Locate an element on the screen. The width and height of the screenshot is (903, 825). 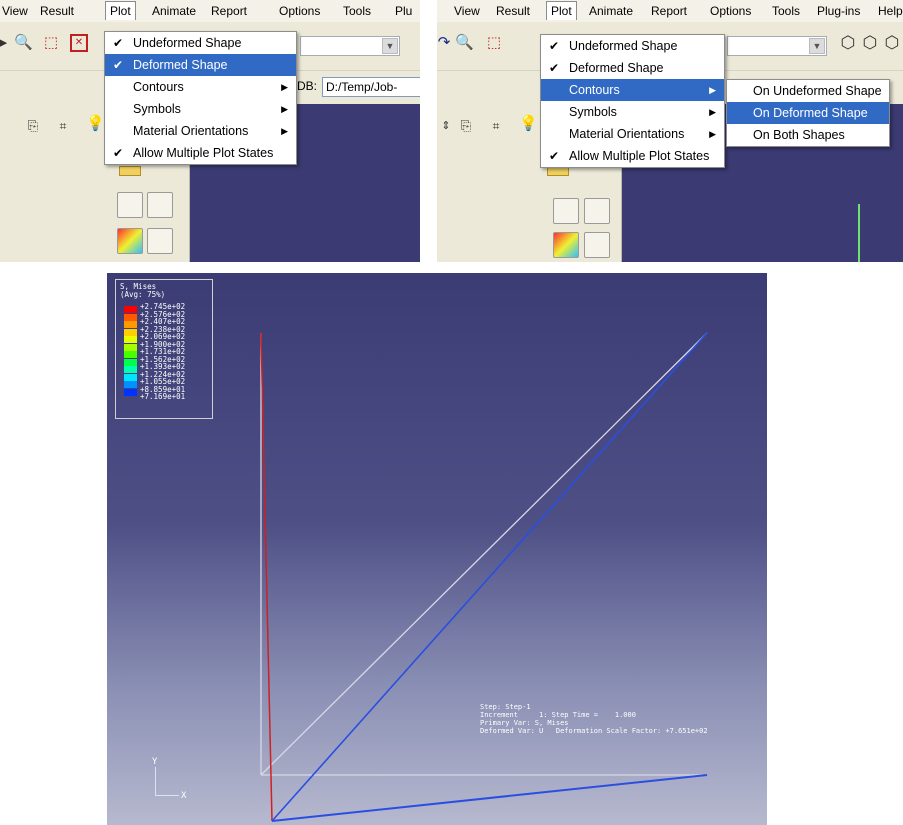
triad-y-axis is located at coordinates (155, 781).